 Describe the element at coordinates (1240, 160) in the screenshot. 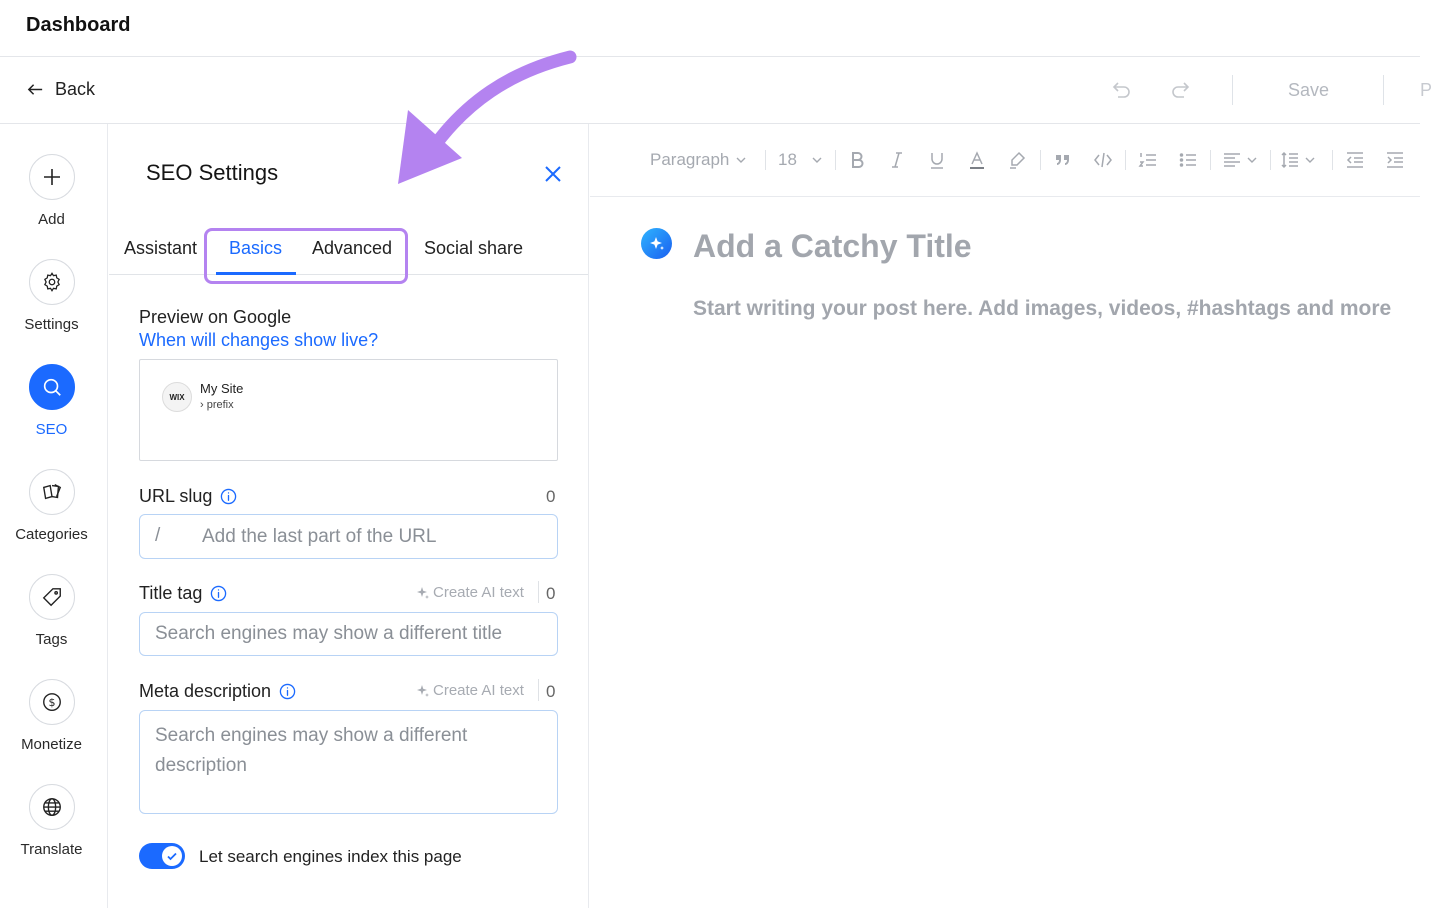

I see `alignment-dropdown` at that location.